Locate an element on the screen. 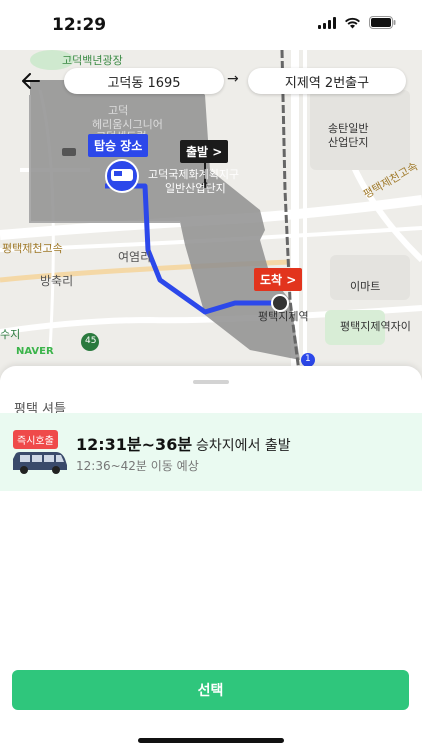 This screenshot has height=750, width=422. pickup-tag: 탑승 장소 is located at coordinates (118, 145).